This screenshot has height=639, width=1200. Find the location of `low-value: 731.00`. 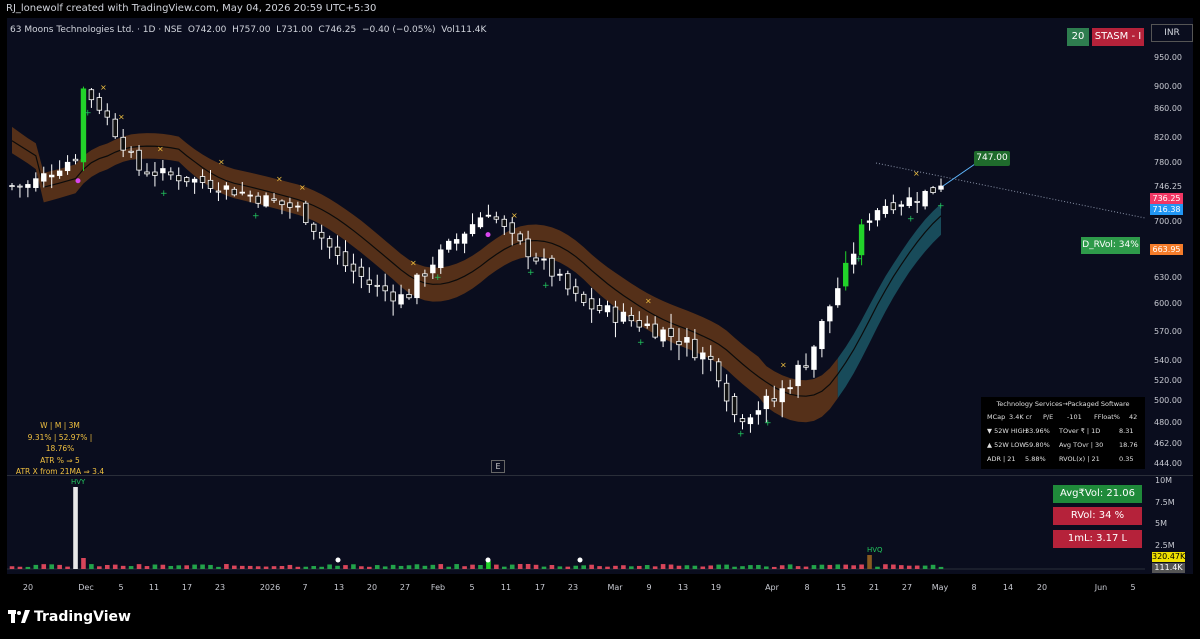

low-value: 731.00 is located at coordinates (297, 30).